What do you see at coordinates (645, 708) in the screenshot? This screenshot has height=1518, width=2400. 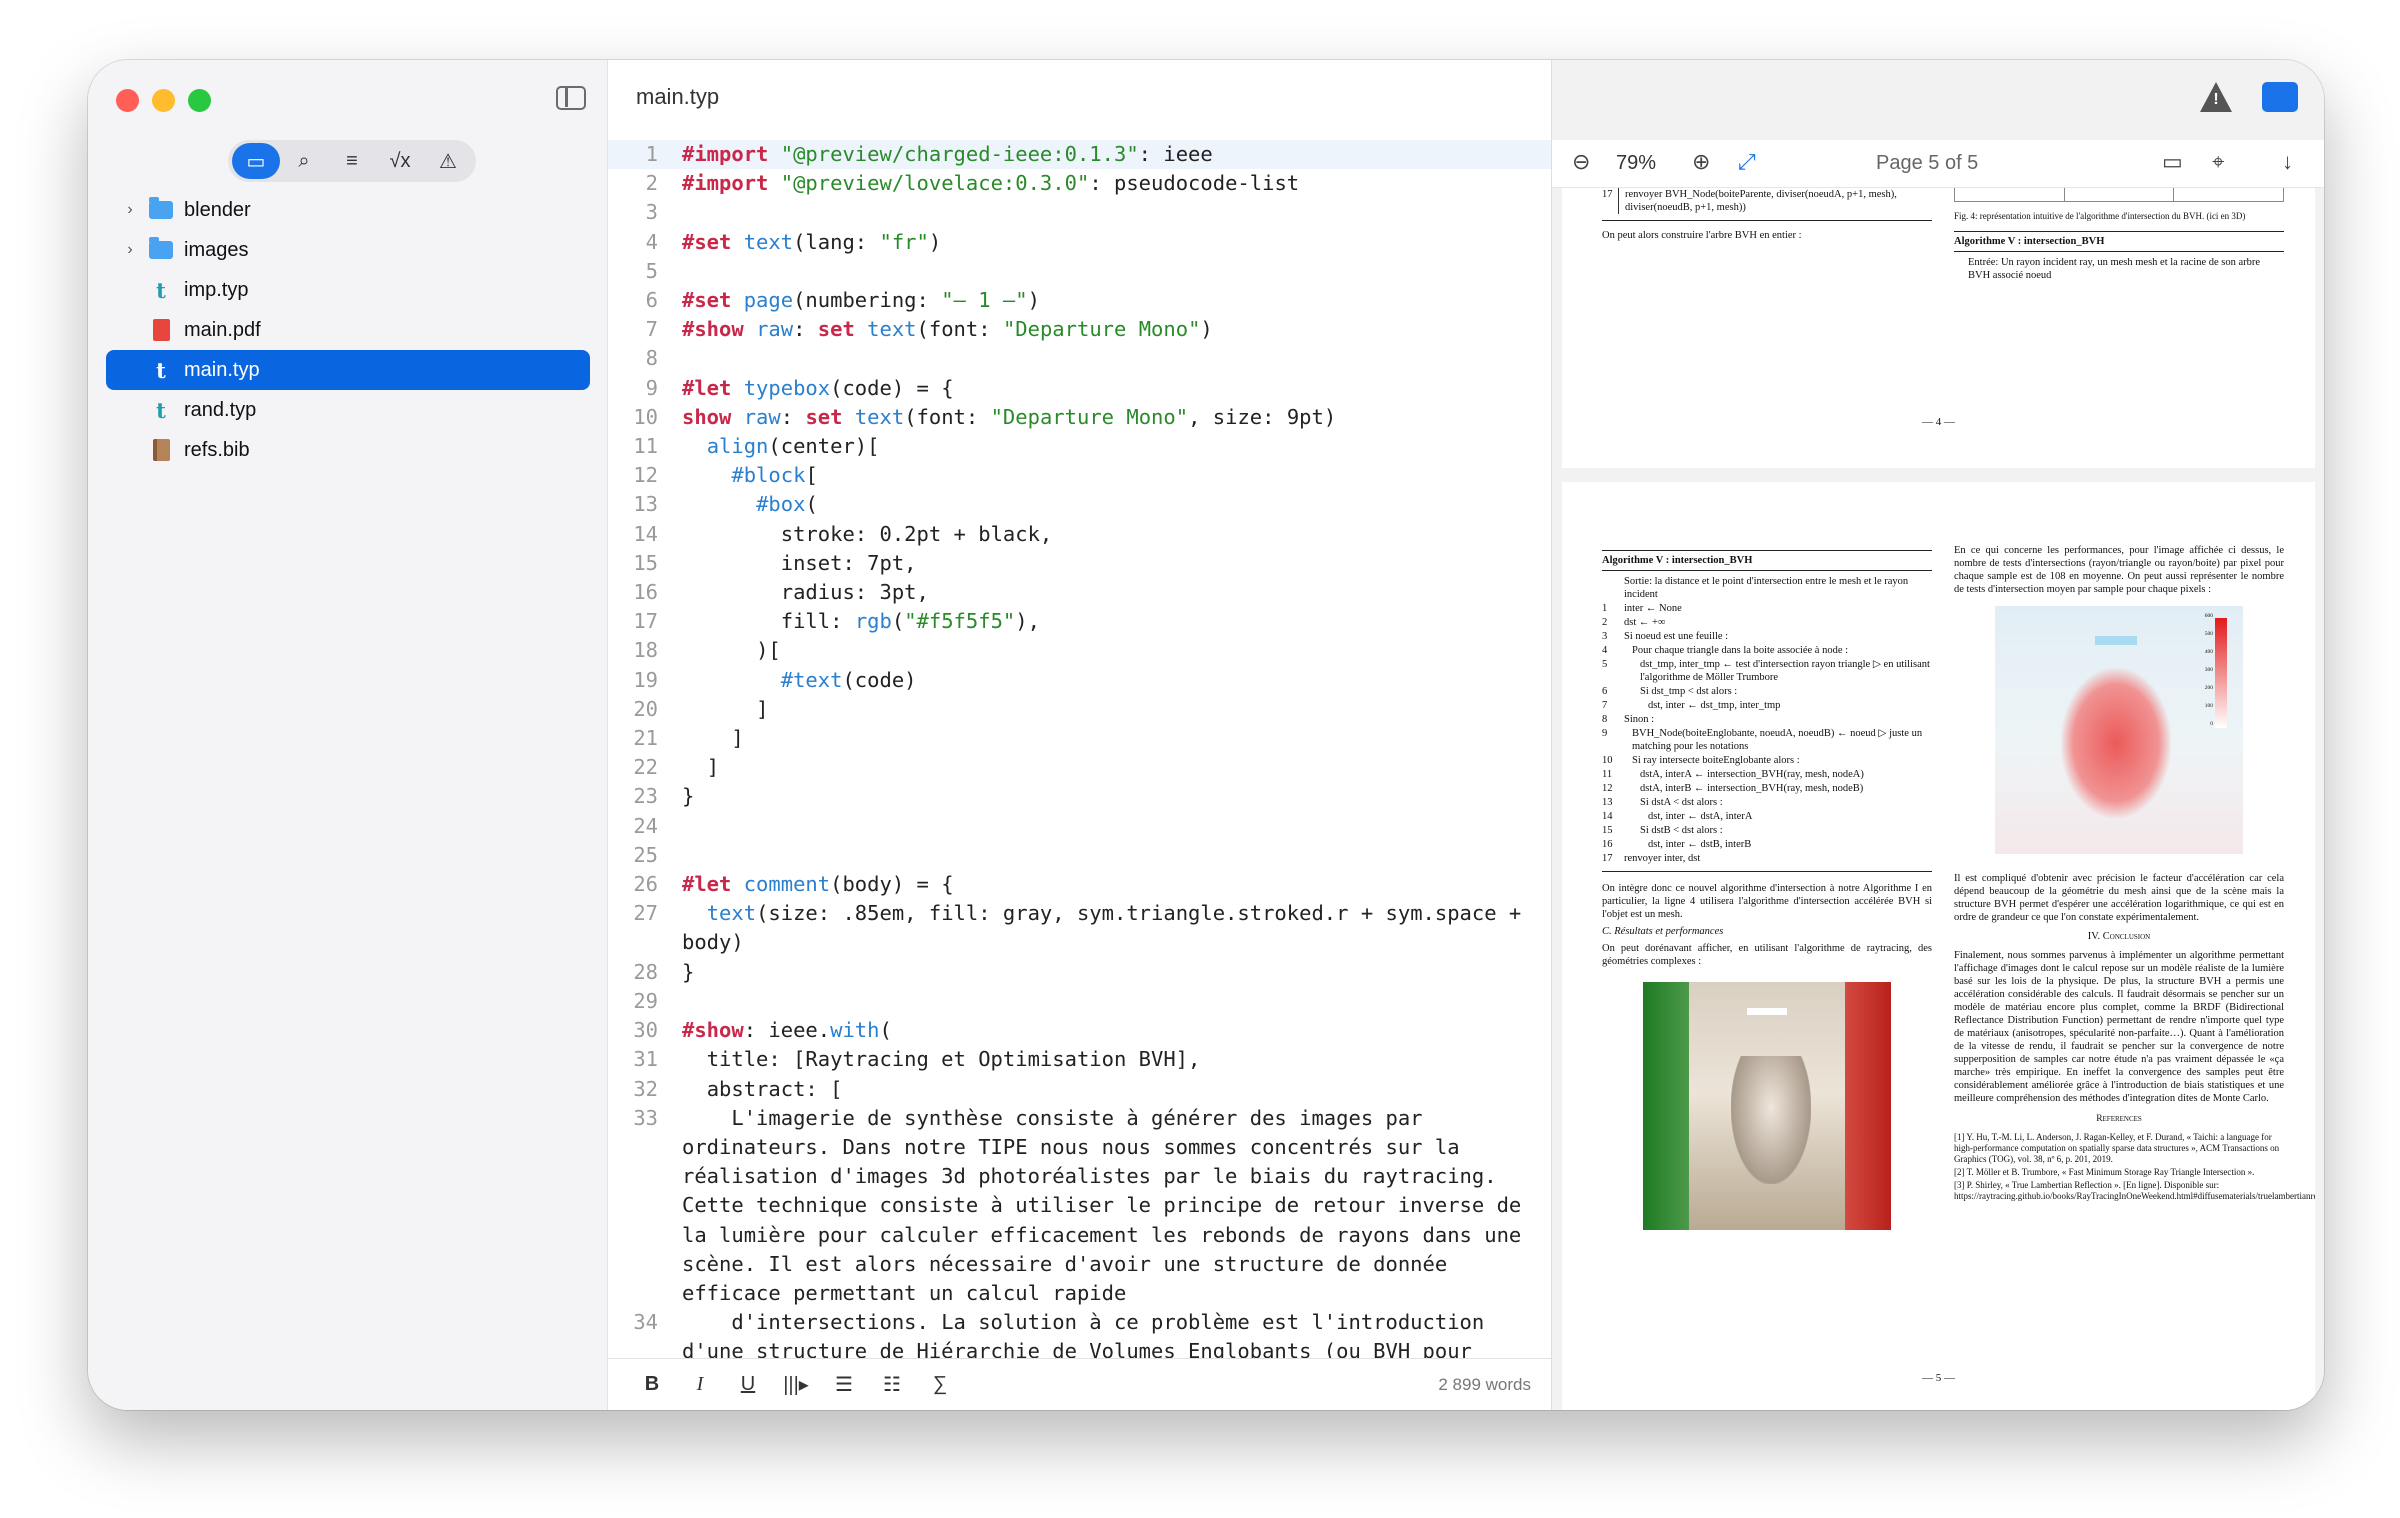 I see `line-number: 20` at bounding box center [645, 708].